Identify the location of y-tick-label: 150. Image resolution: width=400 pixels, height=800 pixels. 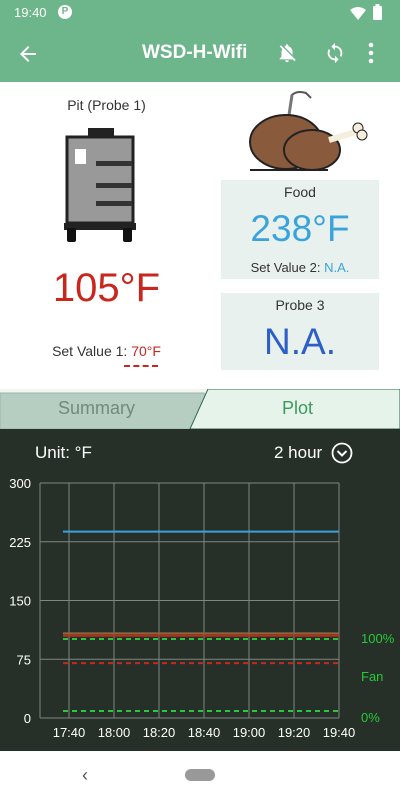
(20, 601).